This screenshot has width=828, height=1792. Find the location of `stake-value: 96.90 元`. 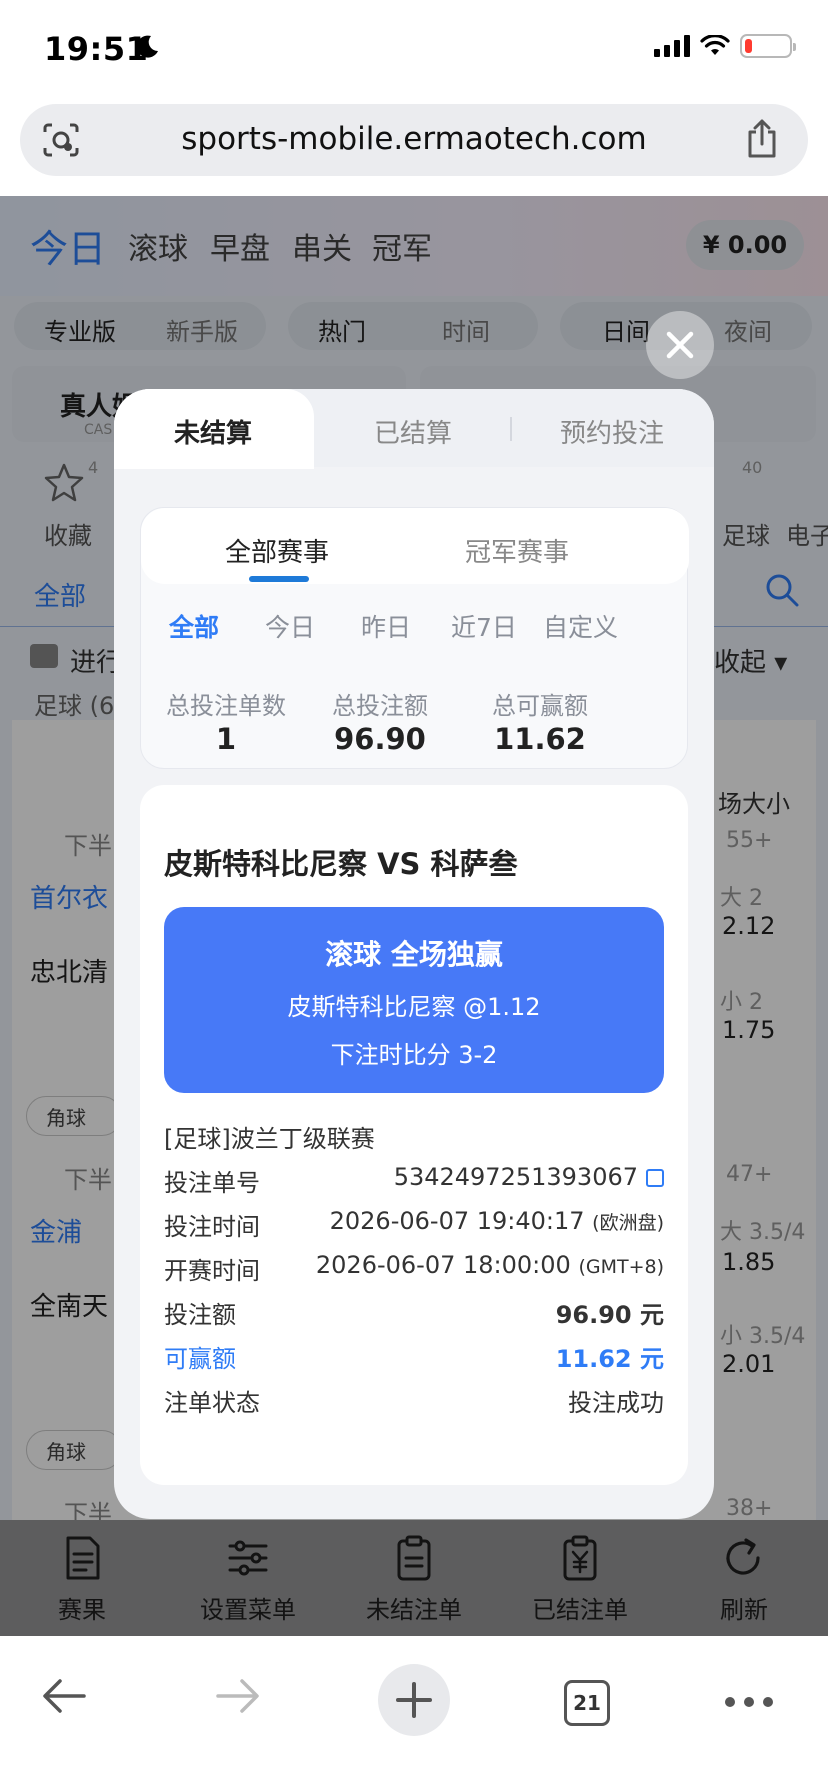

stake-value: 96.90 元 is located at coordinates (609, 1315).